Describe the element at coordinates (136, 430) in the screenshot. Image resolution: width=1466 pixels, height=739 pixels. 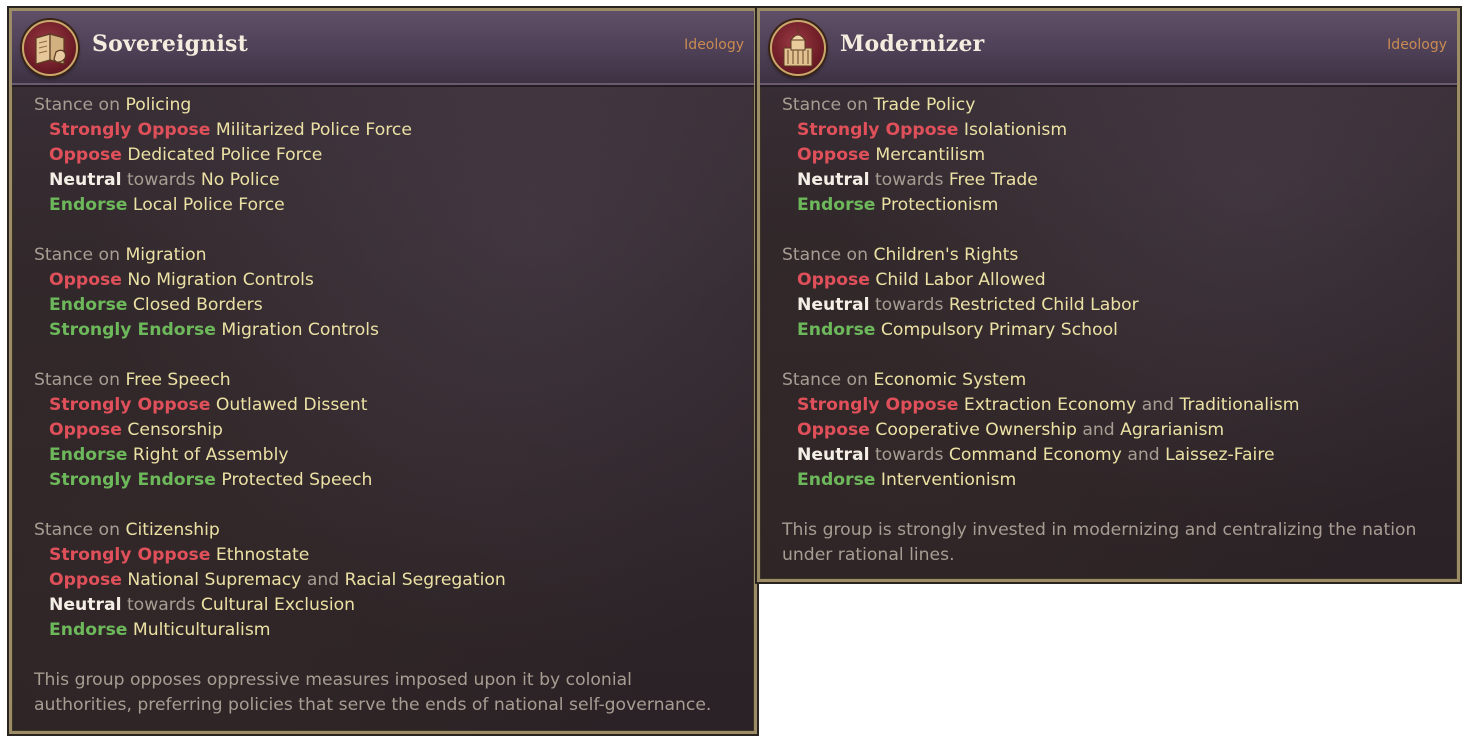
I see `stance-line: Oppose Censorship` at that location.